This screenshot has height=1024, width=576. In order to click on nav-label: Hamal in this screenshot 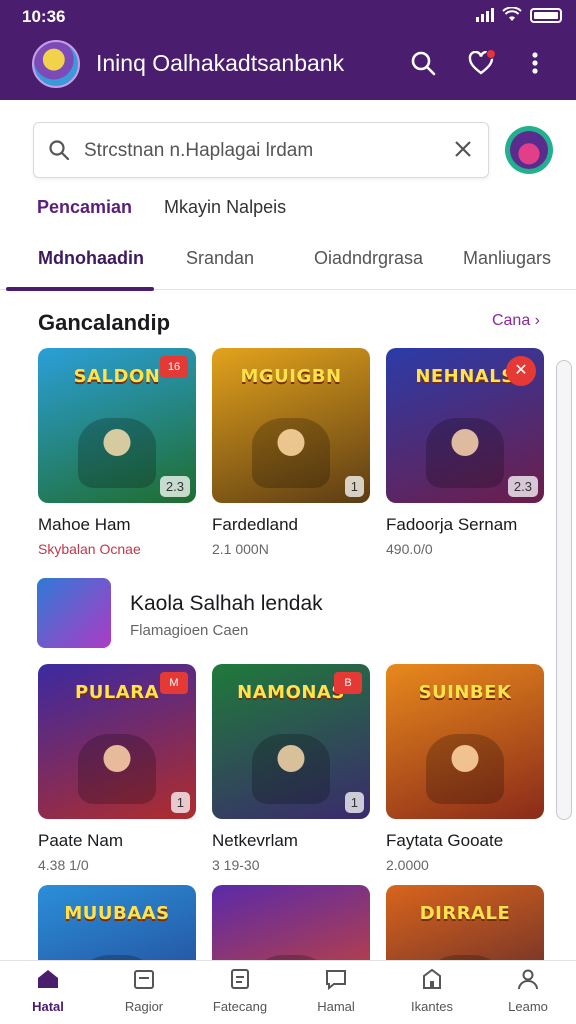, I will do `click(336, 1006)`.